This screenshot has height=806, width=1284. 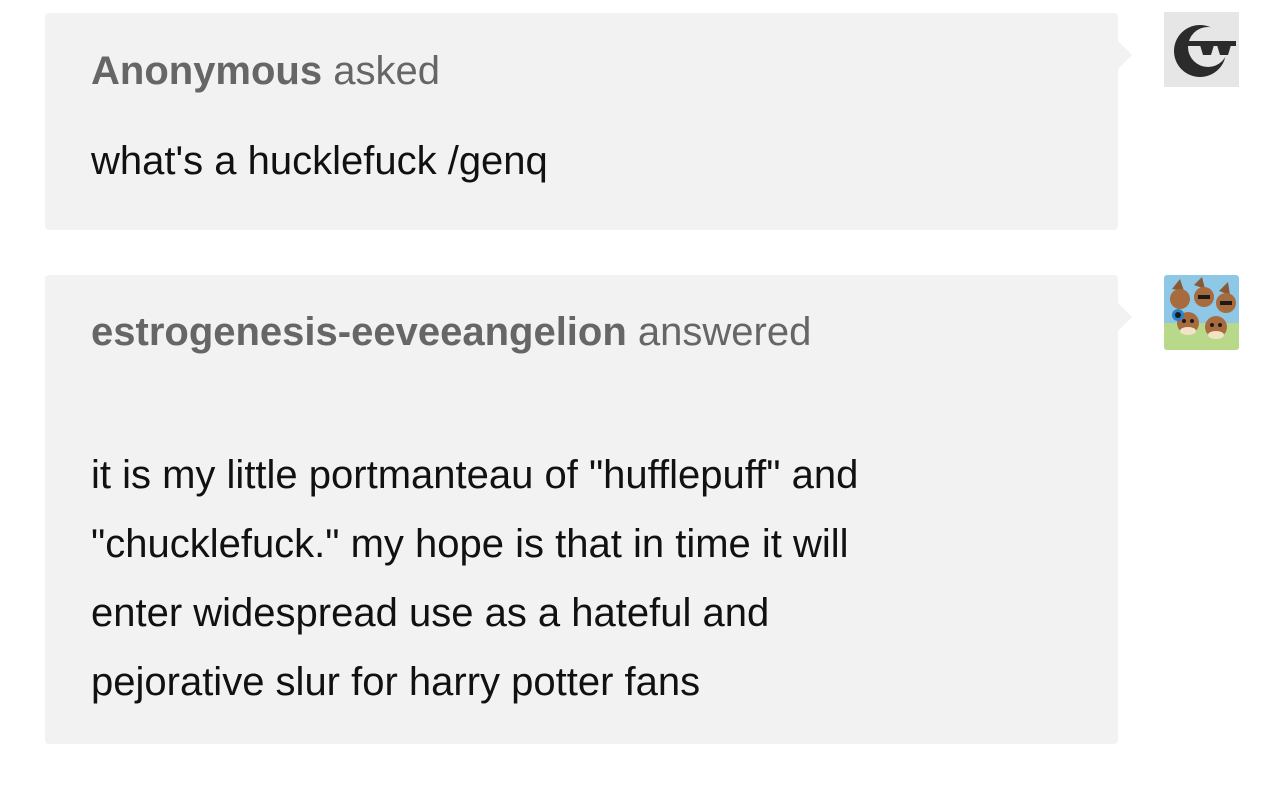 I want to click on answer-header: estrogenesis-eeveeangelion answered, so click(x=451, y=332).